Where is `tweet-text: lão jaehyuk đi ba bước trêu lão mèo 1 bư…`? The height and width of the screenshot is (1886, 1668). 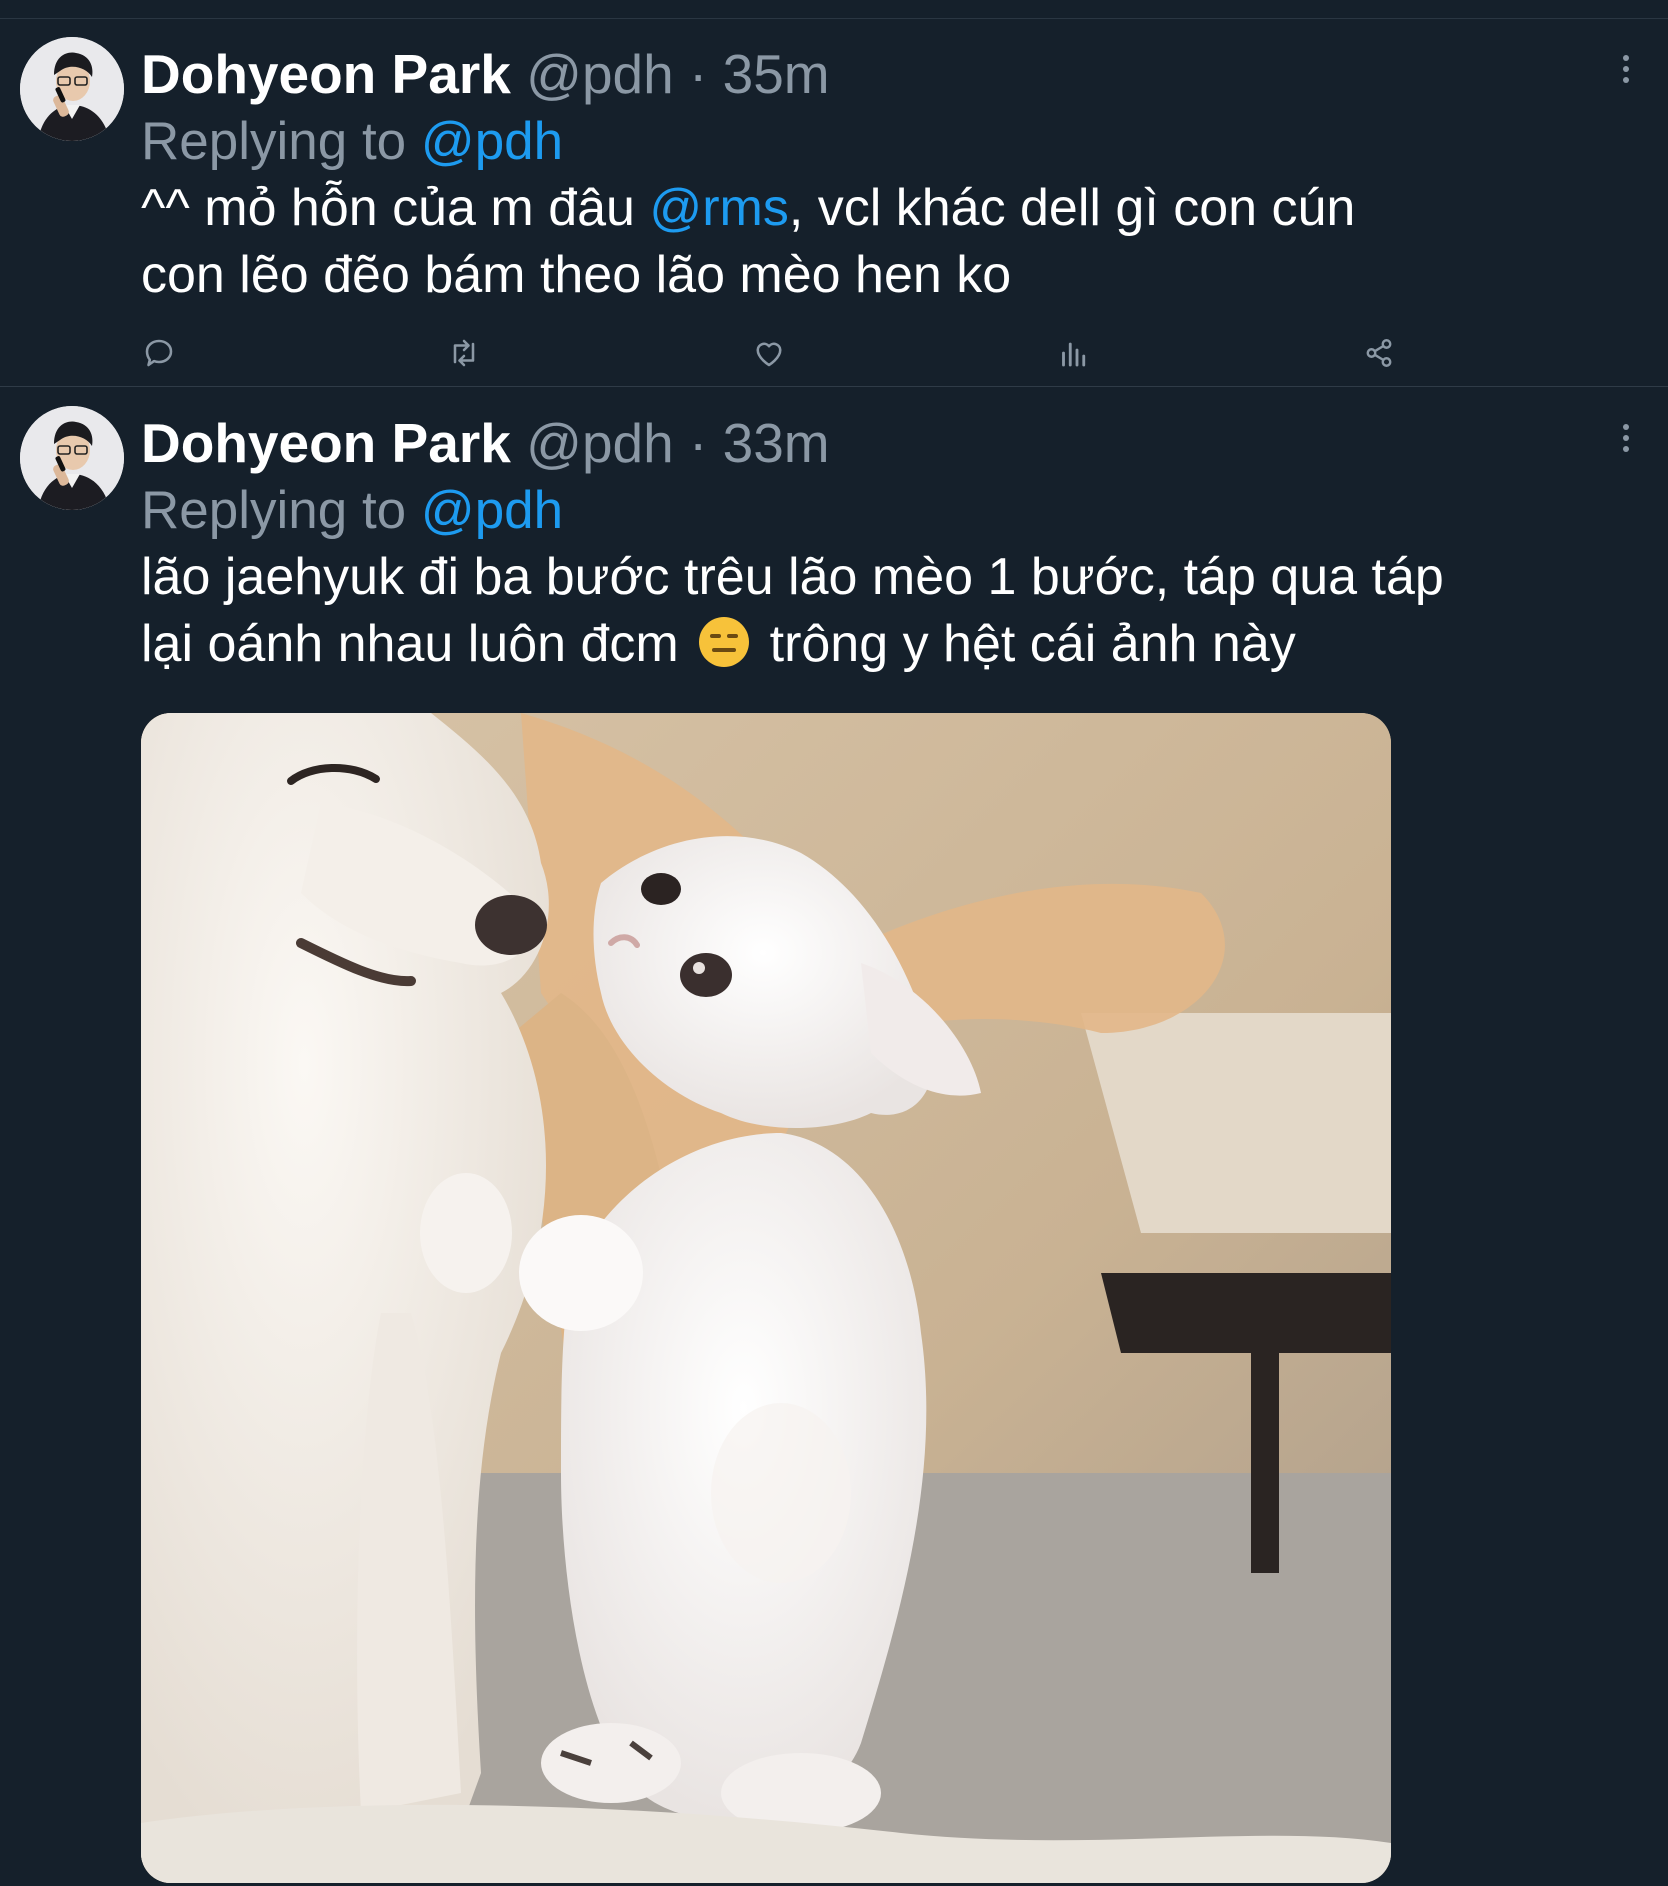 tweet-text: lão jaehyuk đi ba bước trêu lão mèo 1 bư… is located at coordinates (881, 611).